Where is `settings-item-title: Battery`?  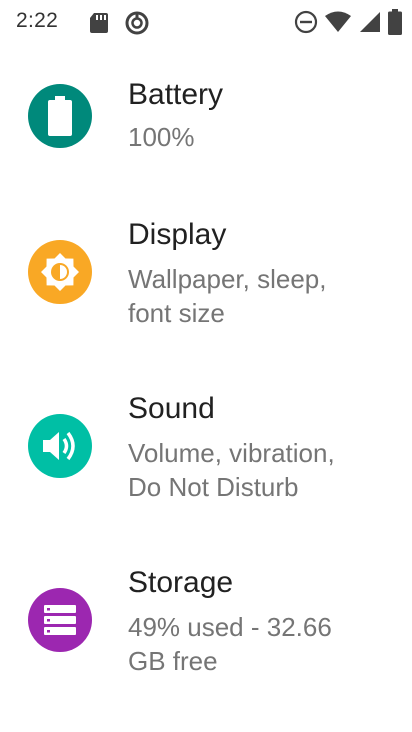
settings-item-title: Battery is located at coordinates (176, 94).